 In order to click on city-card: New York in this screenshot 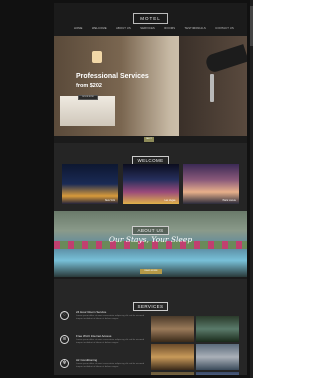, I will do `click(90, 184)`.